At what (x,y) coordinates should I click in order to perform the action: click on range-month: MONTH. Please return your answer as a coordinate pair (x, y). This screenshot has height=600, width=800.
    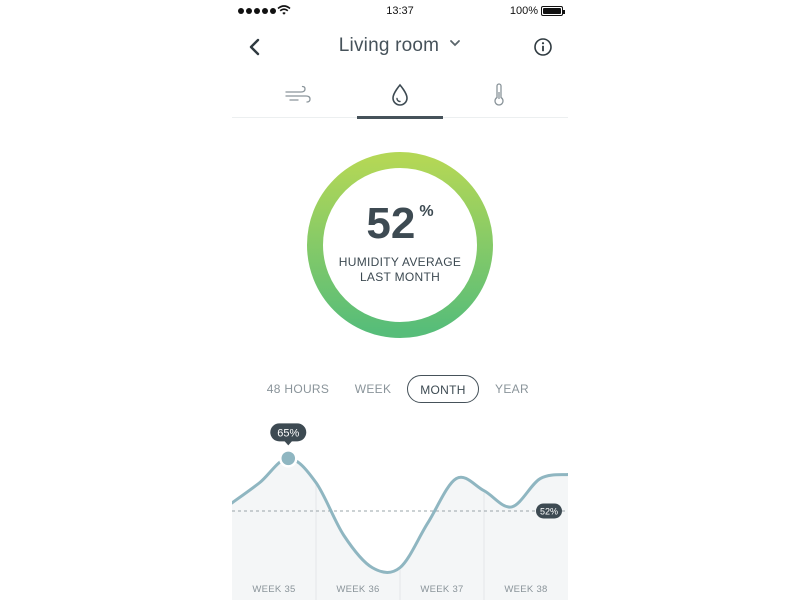
    Looking at the image, I should click on (443, 389).